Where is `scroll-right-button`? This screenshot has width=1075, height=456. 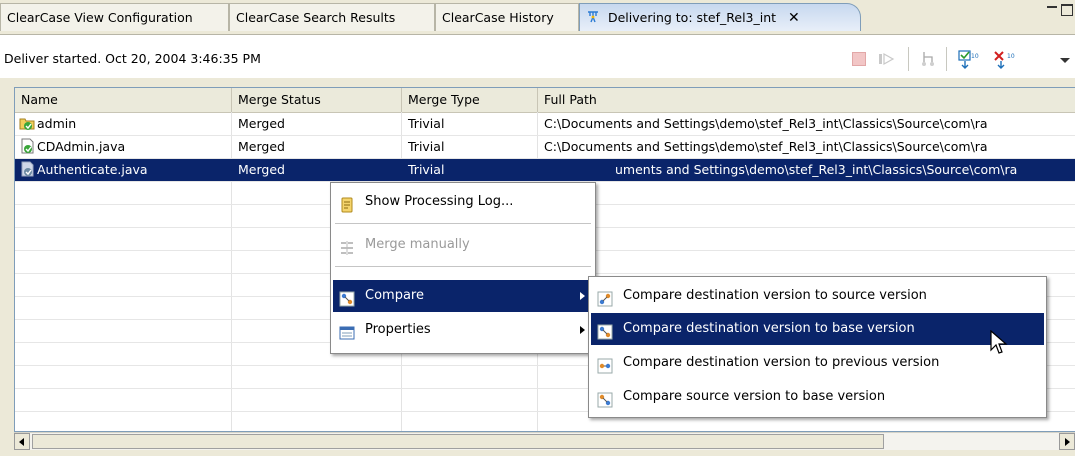
scroll-right-button is located at coordinates (1067, 441).